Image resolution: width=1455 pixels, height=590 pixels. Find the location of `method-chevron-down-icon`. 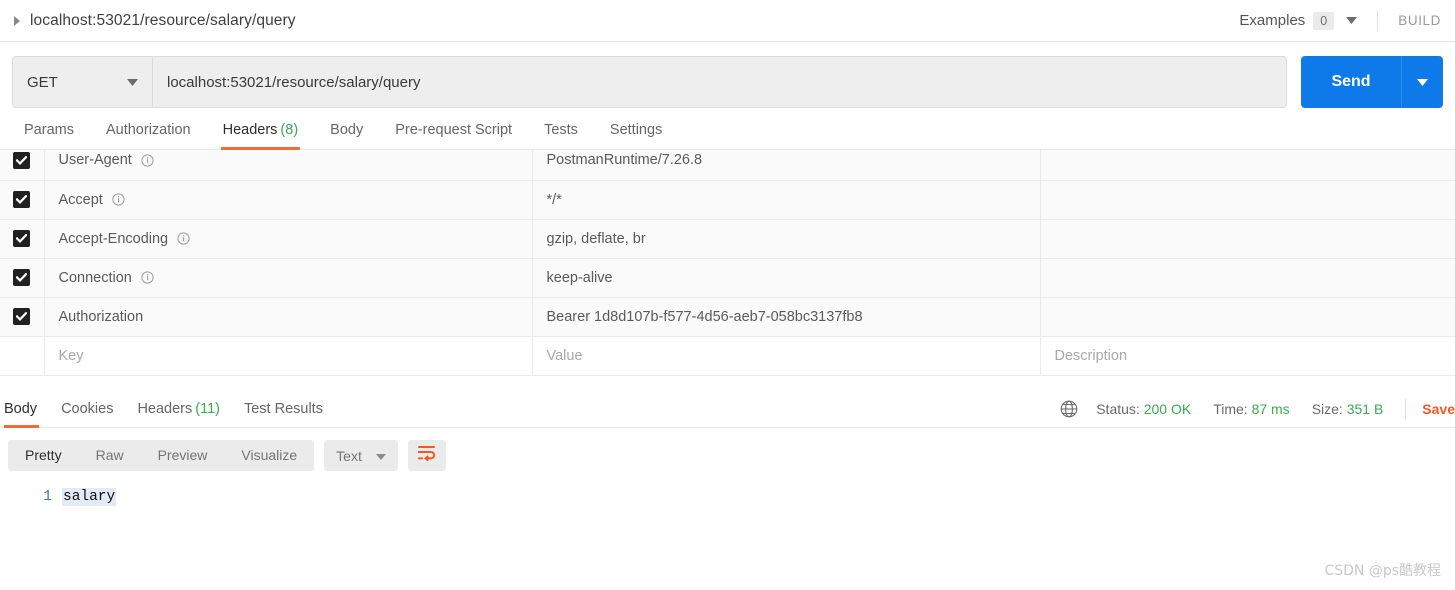

method-chevron-down-icon is located at coordinates (132, 82).